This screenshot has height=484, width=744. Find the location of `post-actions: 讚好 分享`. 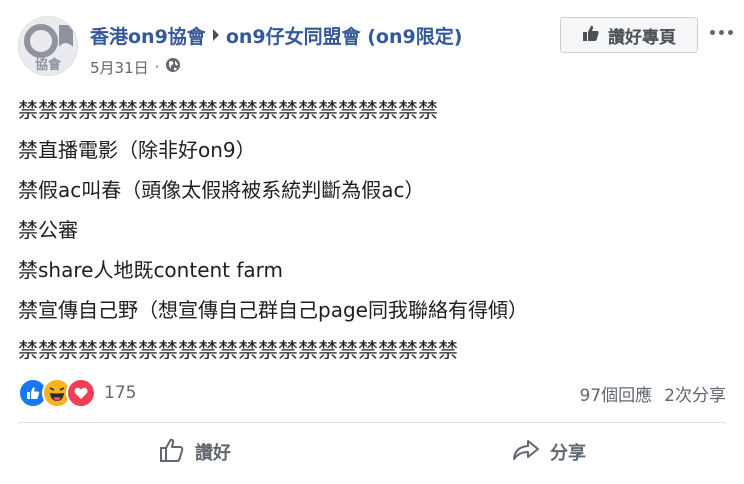

post-actions: 讚好 分享 is located at coordinates (372, 452).